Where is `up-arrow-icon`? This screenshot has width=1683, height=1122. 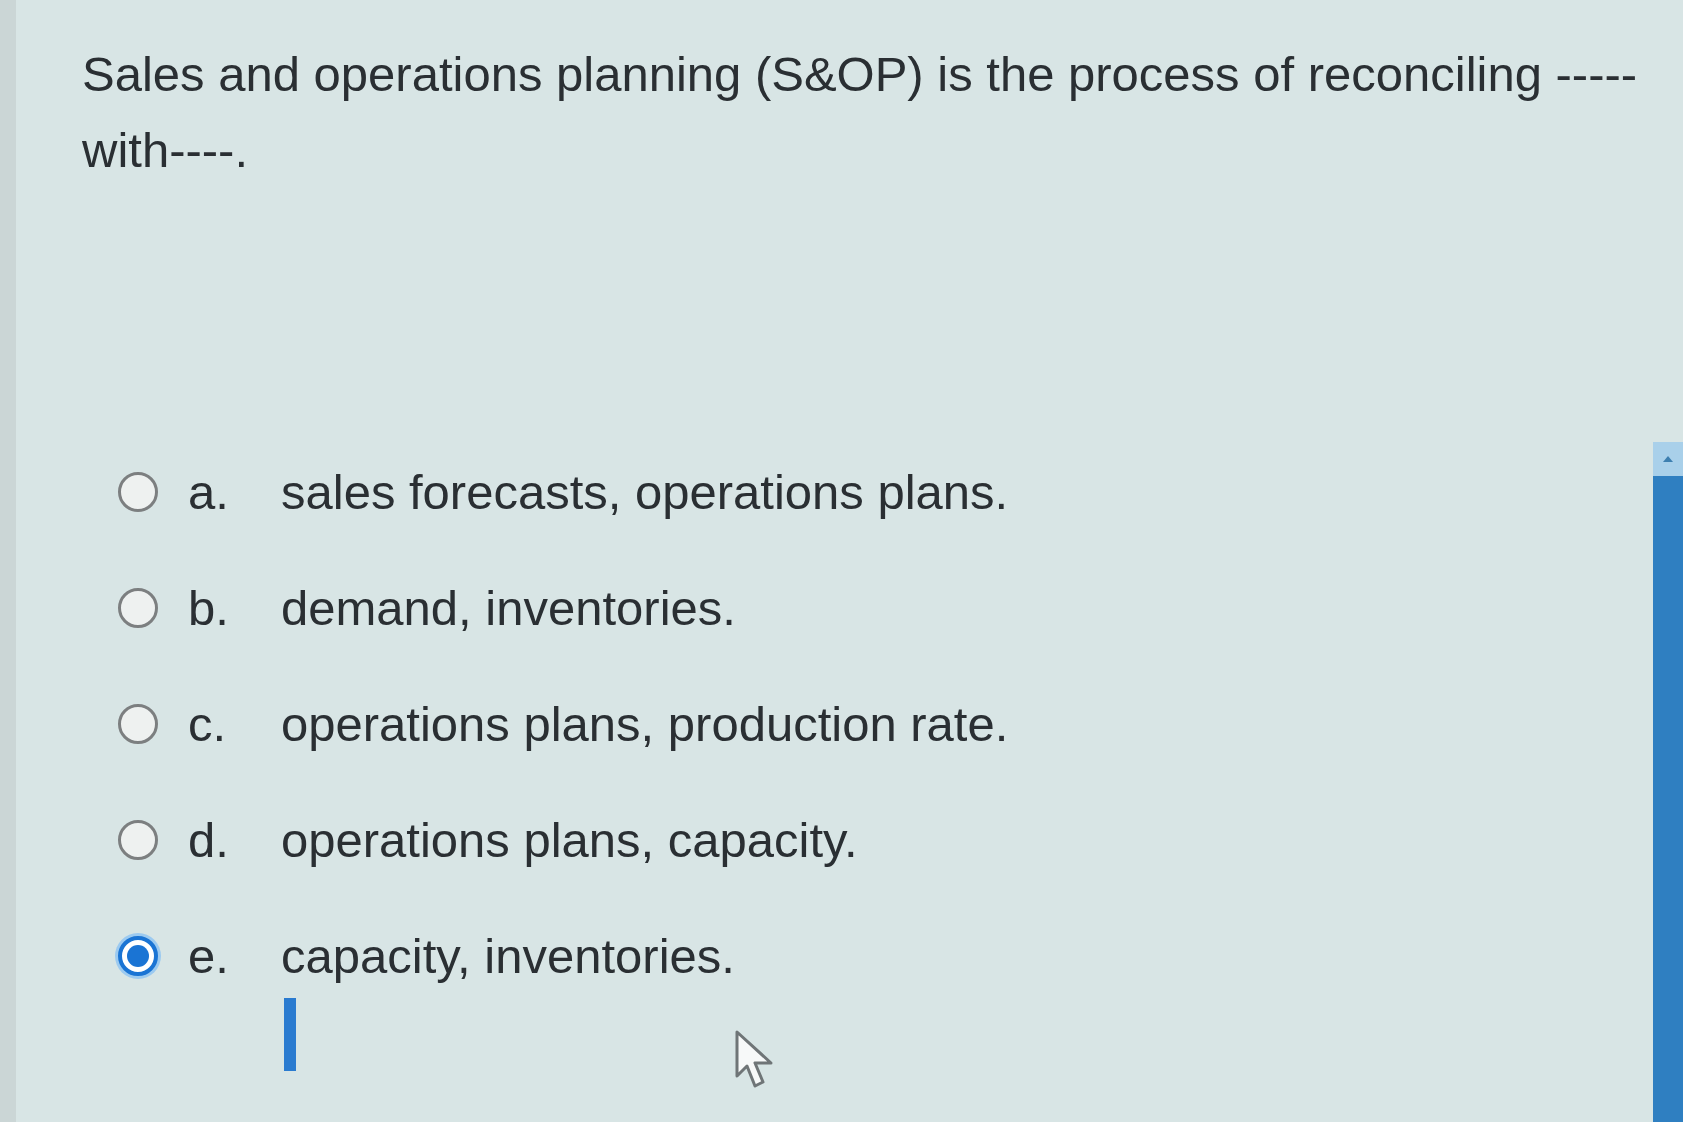 up-arrow-icon is located at coordinates (1668, 459).